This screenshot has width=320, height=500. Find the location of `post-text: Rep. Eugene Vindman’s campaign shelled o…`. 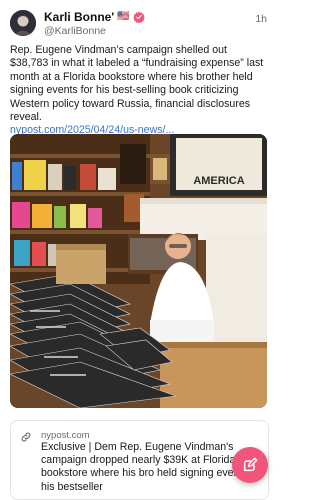

post-text: Rep. Eugene Vindman’s campaign shelled o… is located at coordinates (137, 84).